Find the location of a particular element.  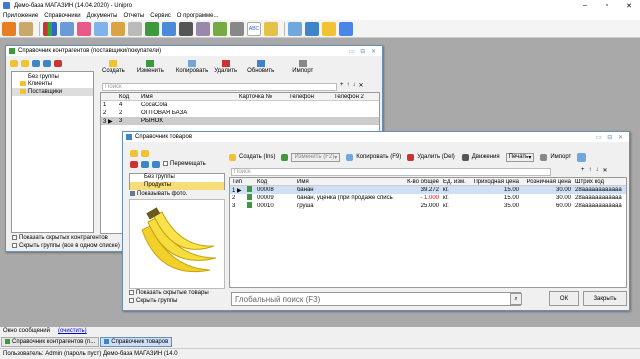

monitor-icon is located at coordinates (186, 28).